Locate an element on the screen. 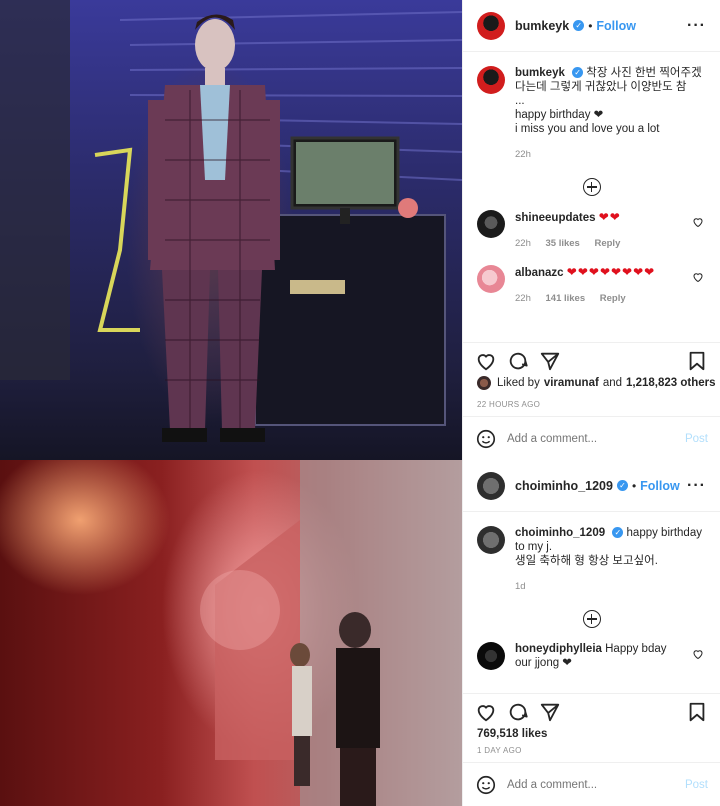  comment-item: albanazc ❤❤❤❤❤❤❤❤ 22h 141 likes Reply is located at coordinates (591, 285).